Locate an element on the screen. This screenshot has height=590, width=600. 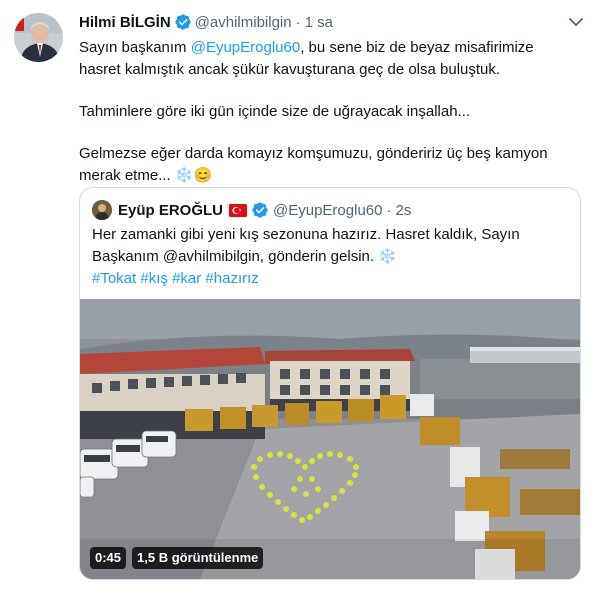
hashtag-link: #hazırız is located at coordinates (231, 278).